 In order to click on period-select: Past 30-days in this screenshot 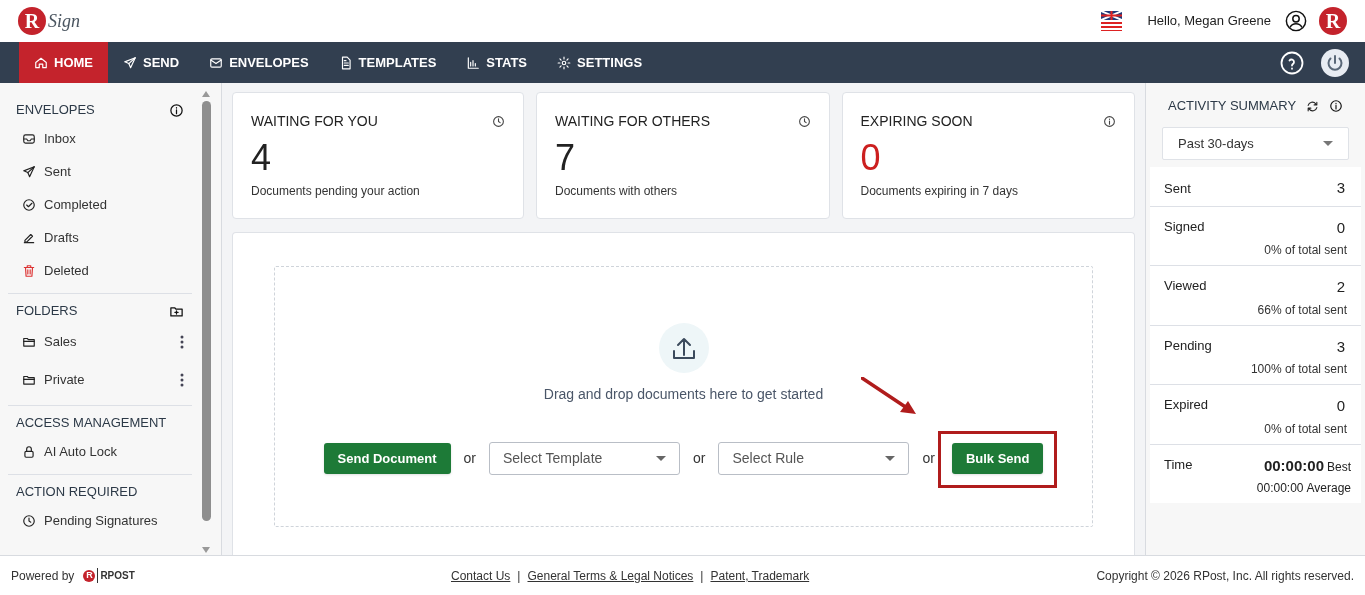, I will do `click(1255, 143)`.